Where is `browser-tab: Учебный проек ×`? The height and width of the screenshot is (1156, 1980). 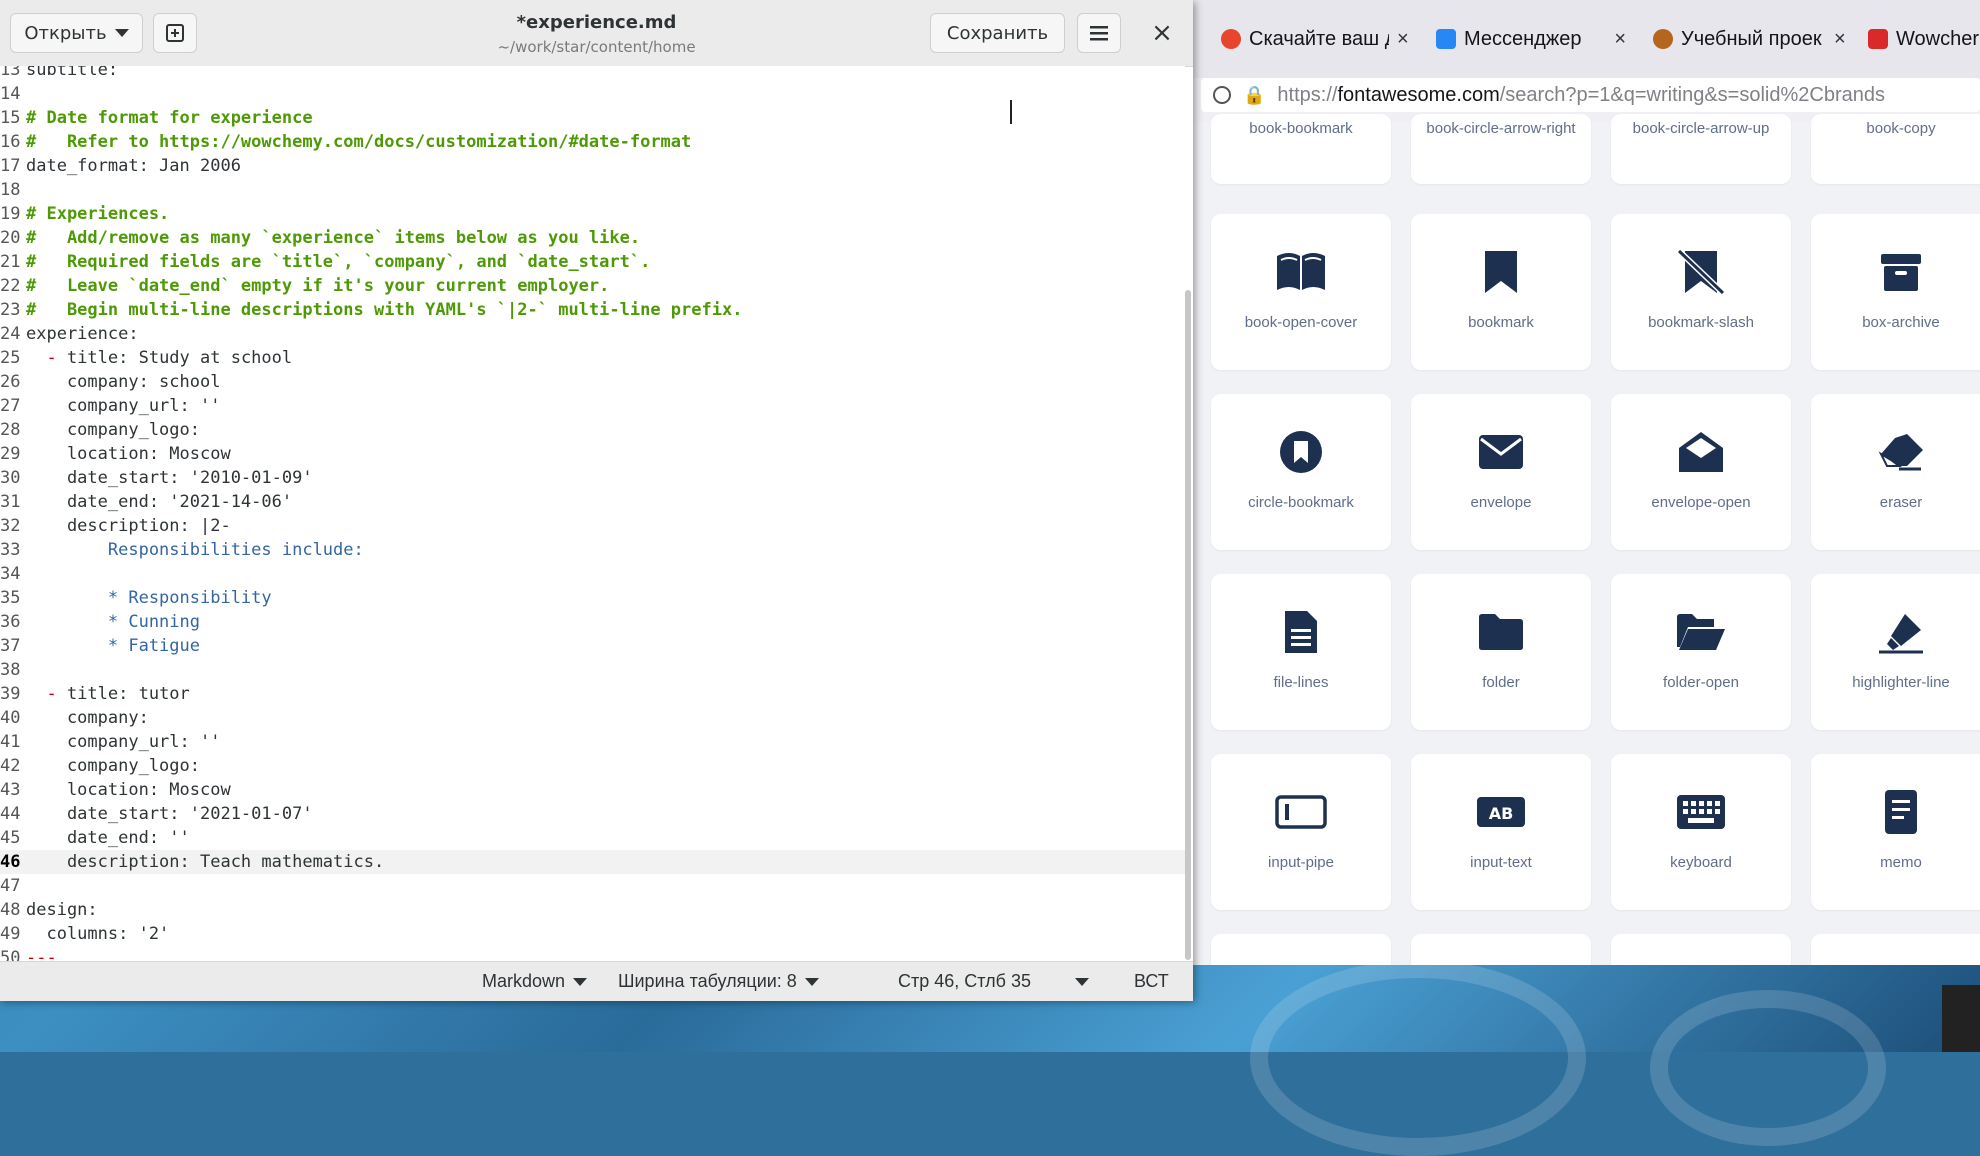 browser-tab: Учебный проек × is located at coordinates (1750, 39).